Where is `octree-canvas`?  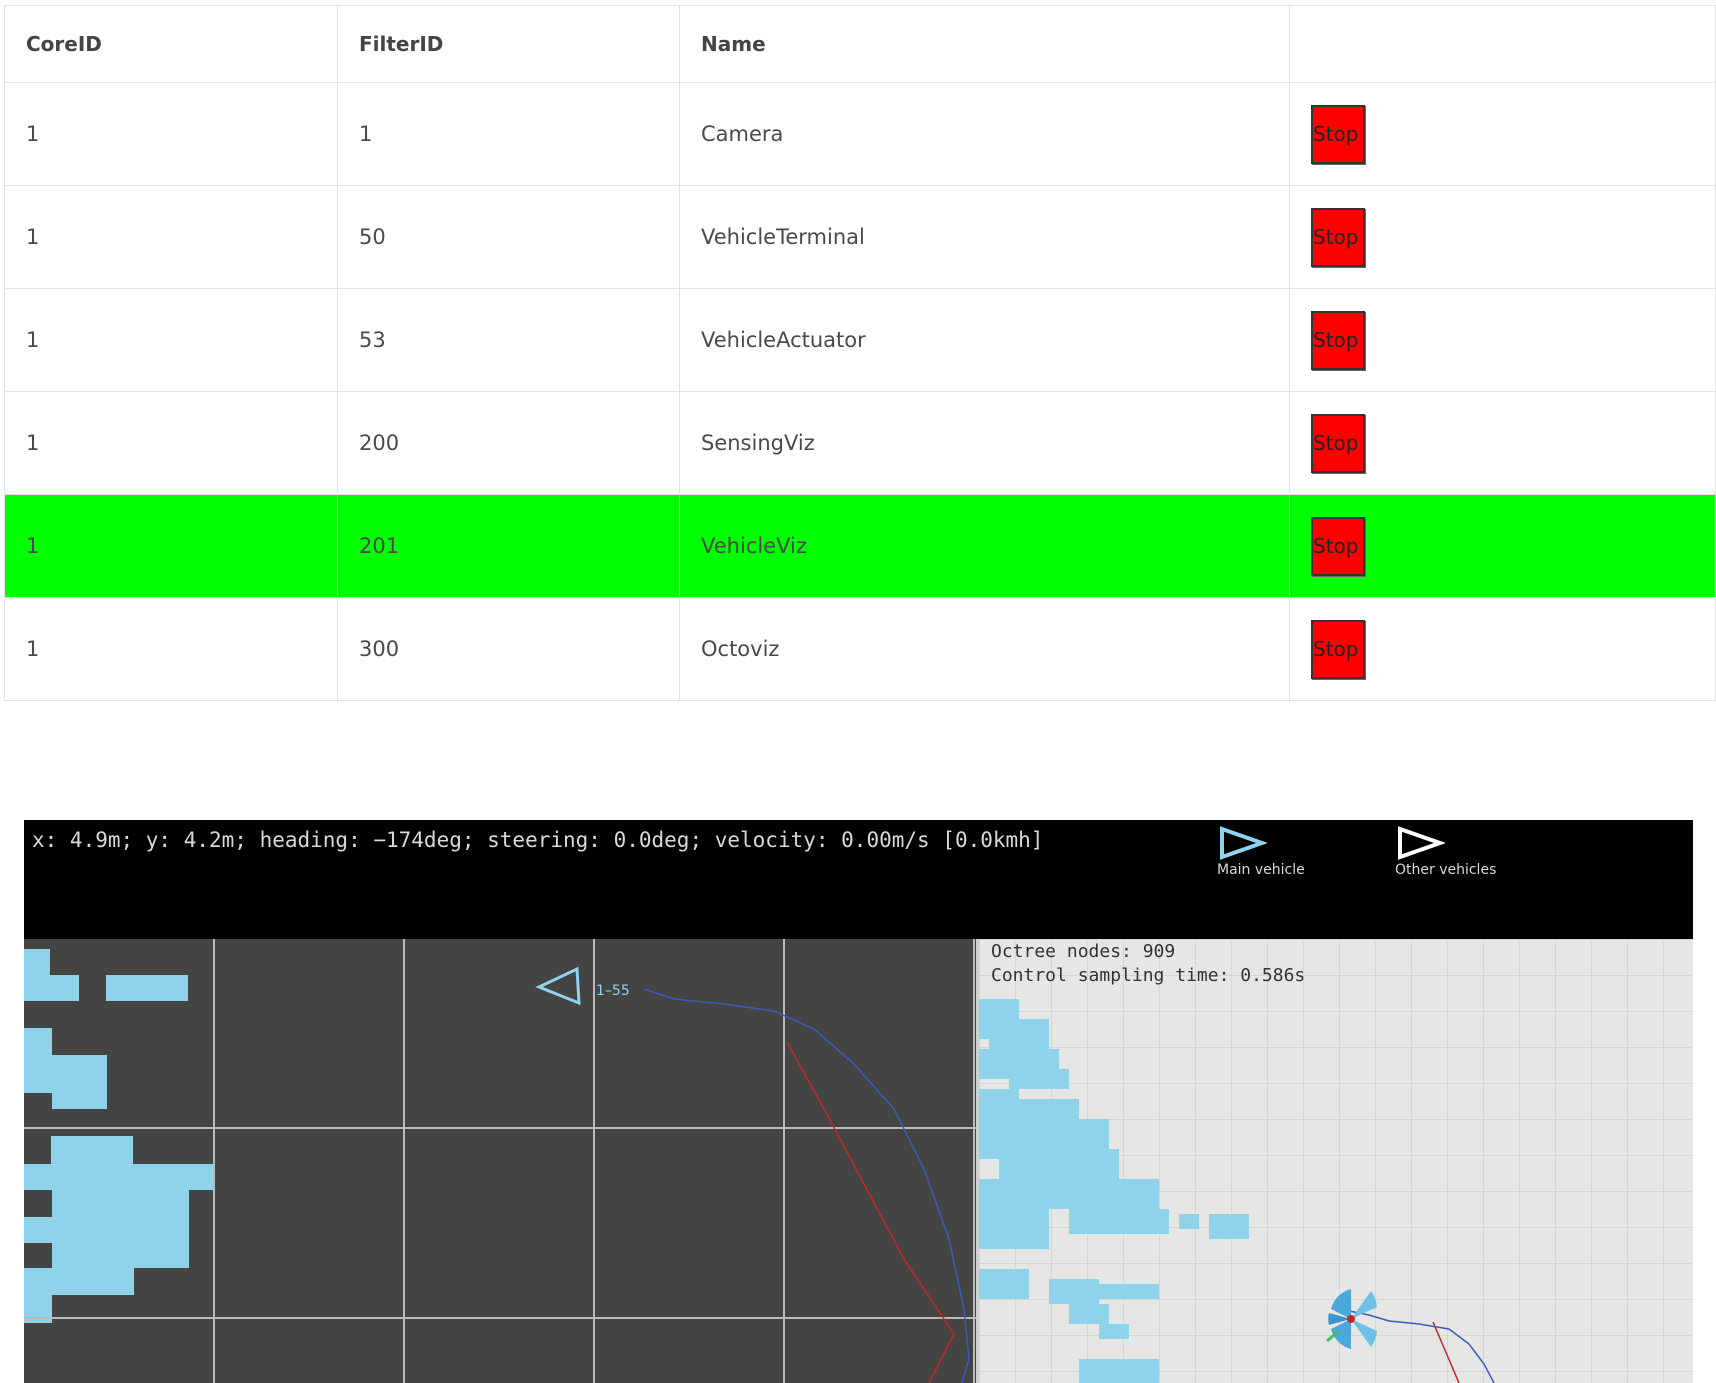
octree-canvas is located at coordinates (1336, 1161).